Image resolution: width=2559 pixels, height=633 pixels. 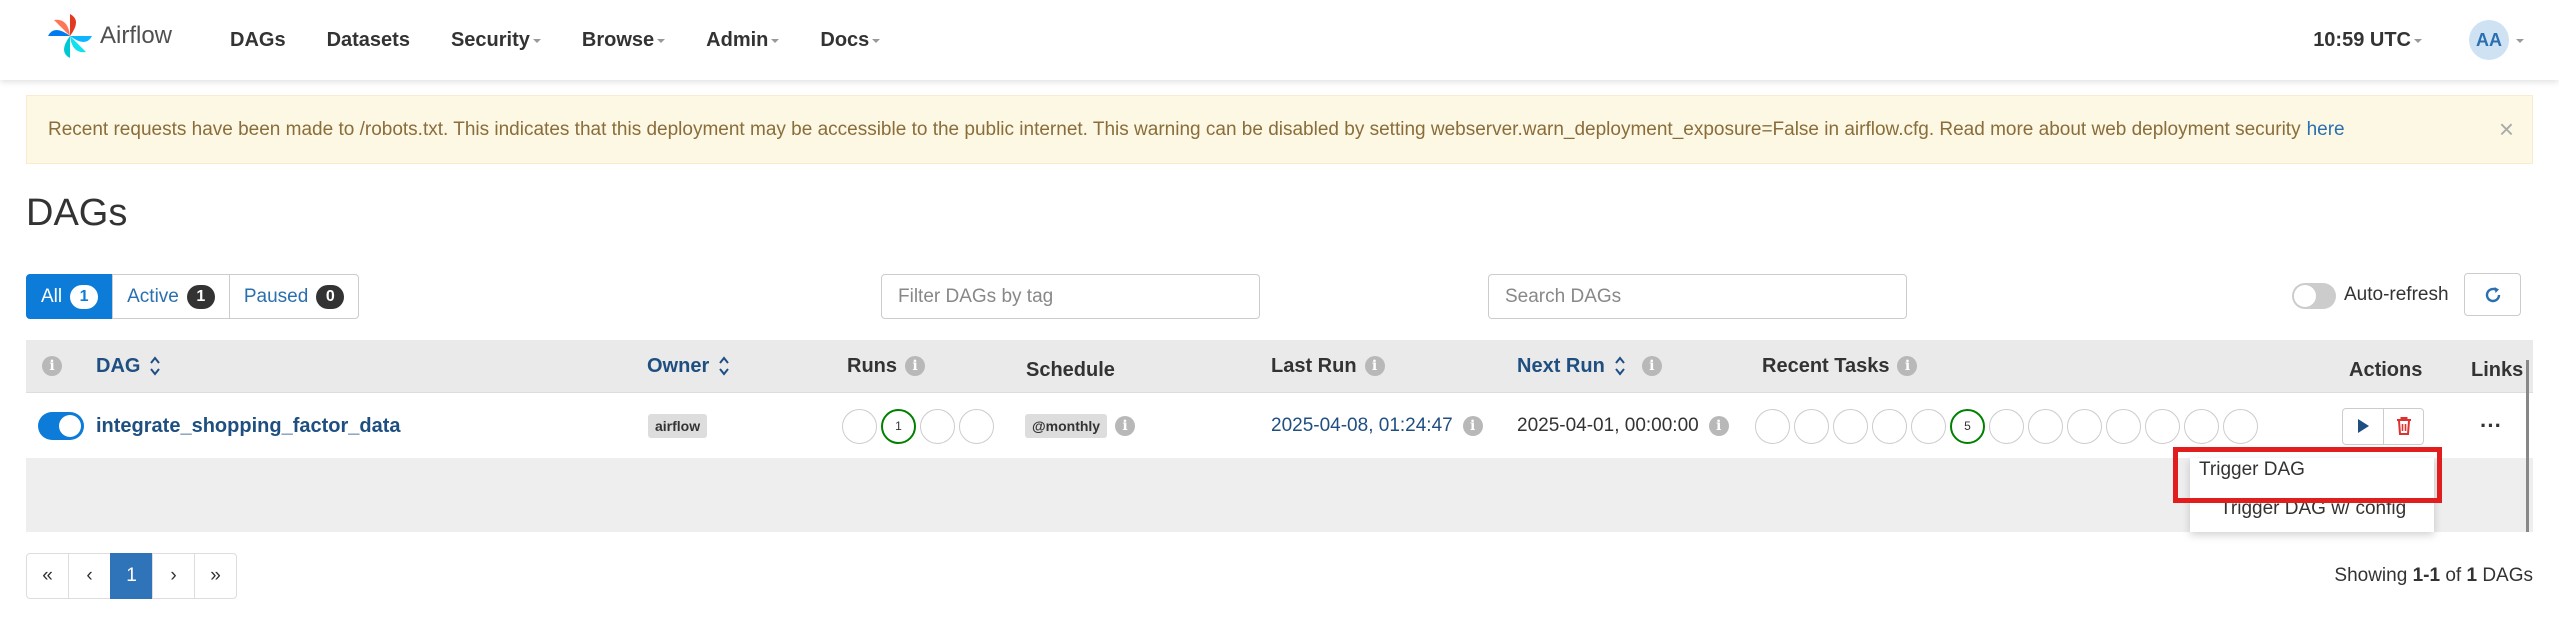 What do you see at coordinates (2396, 294) in the screenshot?
I see `auto-refresh-label: Auto-refresh` at bounding box center [2396, 294].